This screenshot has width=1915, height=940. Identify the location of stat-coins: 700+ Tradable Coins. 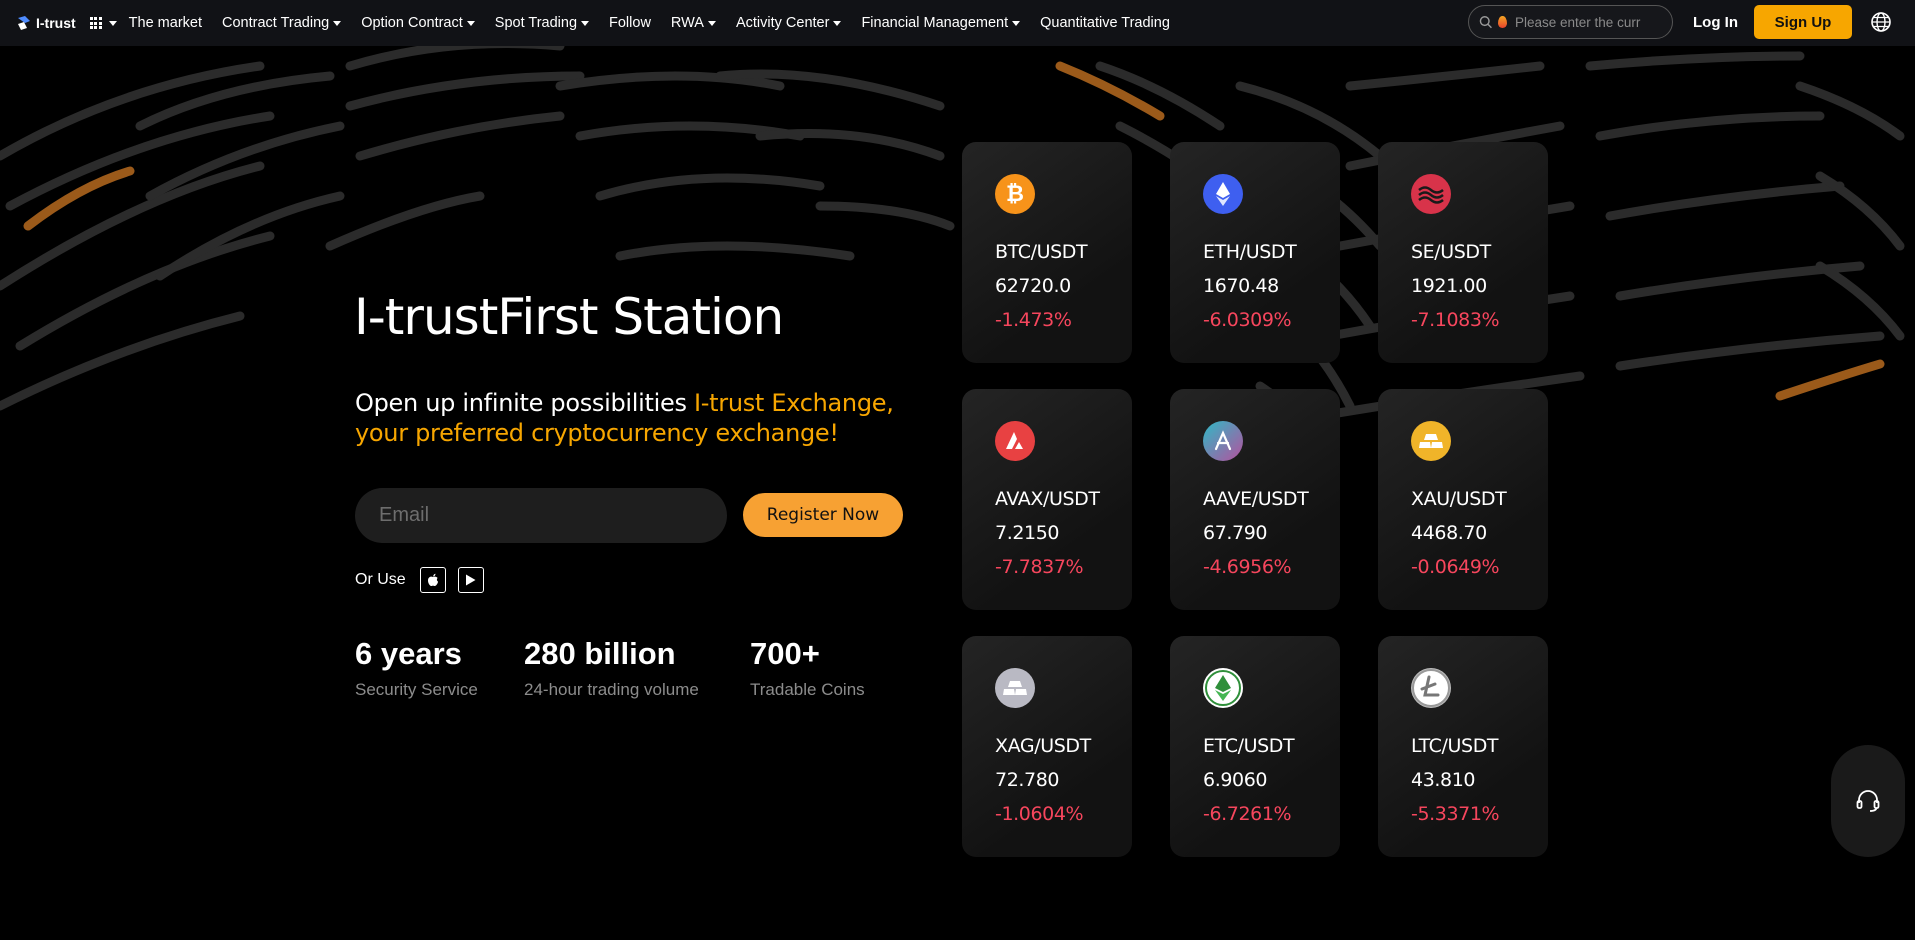
(807, 668).